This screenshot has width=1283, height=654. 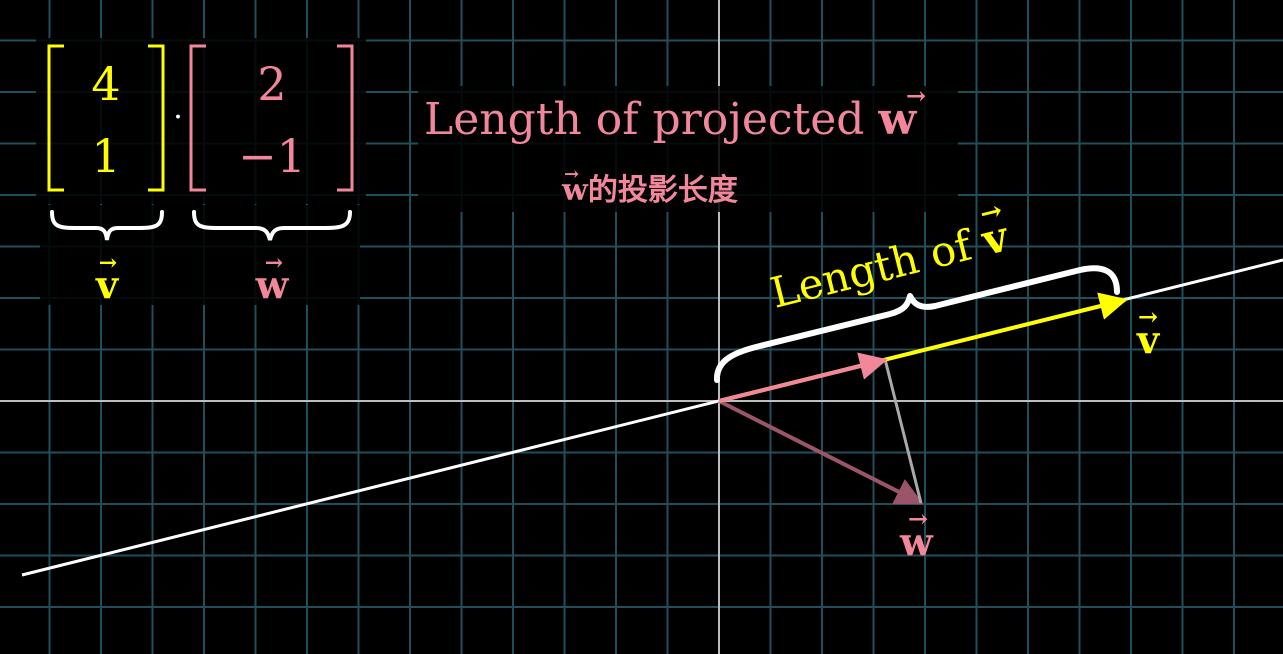 I want to click on caption-line-2-text: 的投影长度, so click(x=663, y=190).